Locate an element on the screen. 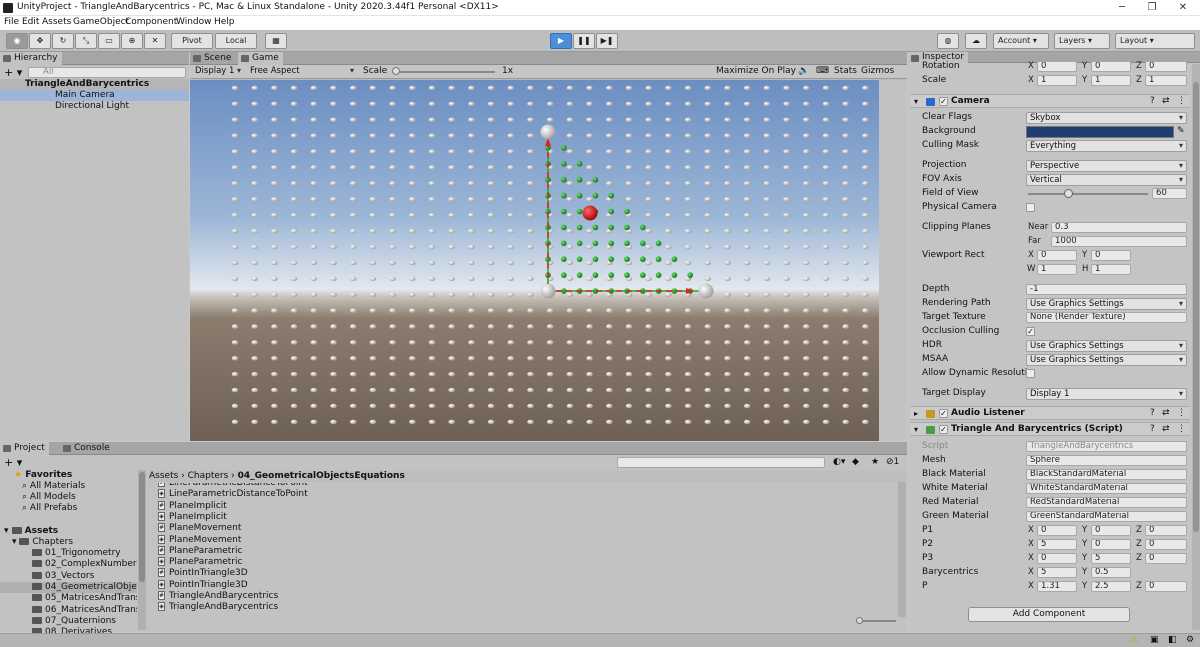 This screenshot has width=1200, height=647. menu-gameobject: GameObject is located at coordinates (101, 22).